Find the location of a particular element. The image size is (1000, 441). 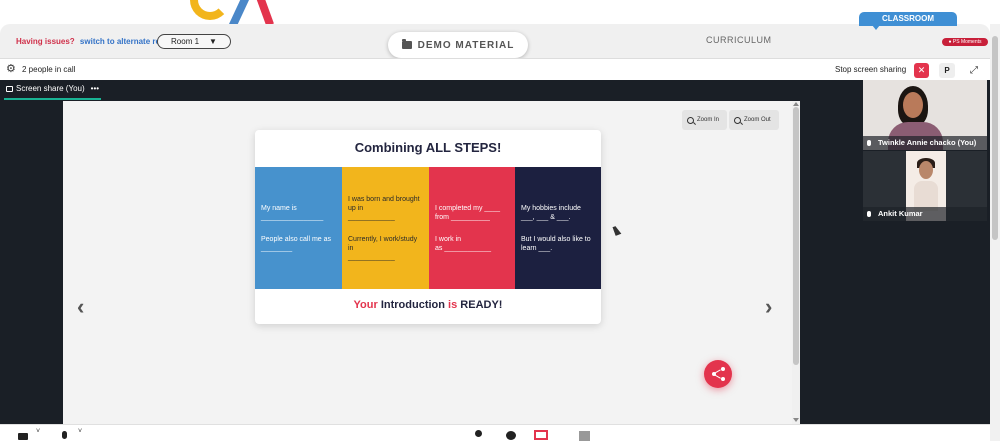

scroll-up-arrow-icon is located at coordinates (796, 104).